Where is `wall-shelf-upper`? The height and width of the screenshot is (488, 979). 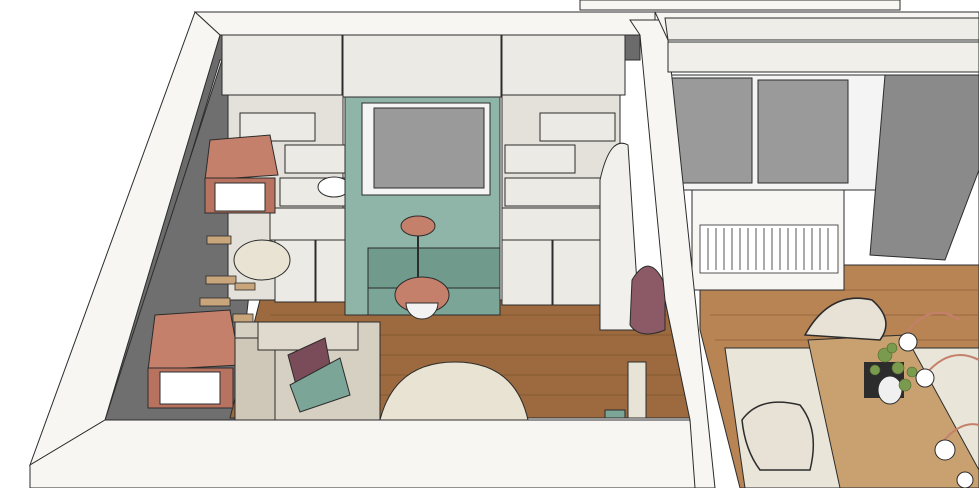 wall-shelf-upper is located at coordinates (241, 174).